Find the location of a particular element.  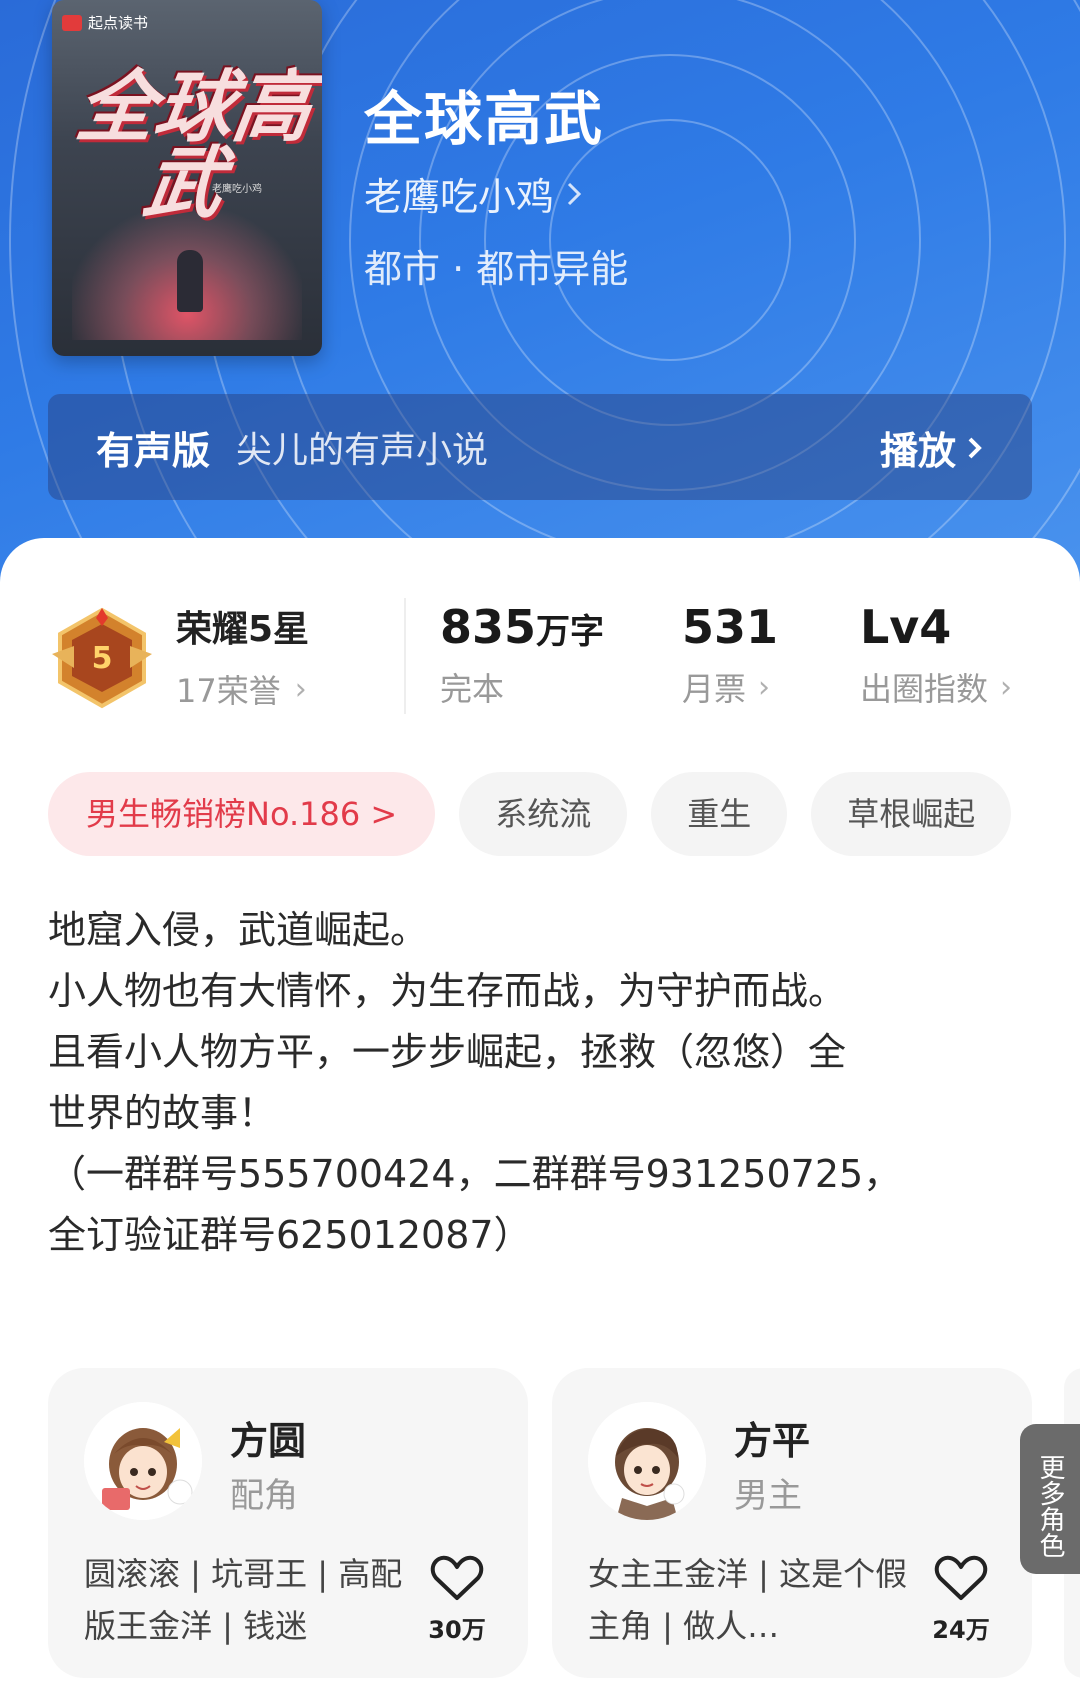

cover-figure is located at coordinates (190, 281).